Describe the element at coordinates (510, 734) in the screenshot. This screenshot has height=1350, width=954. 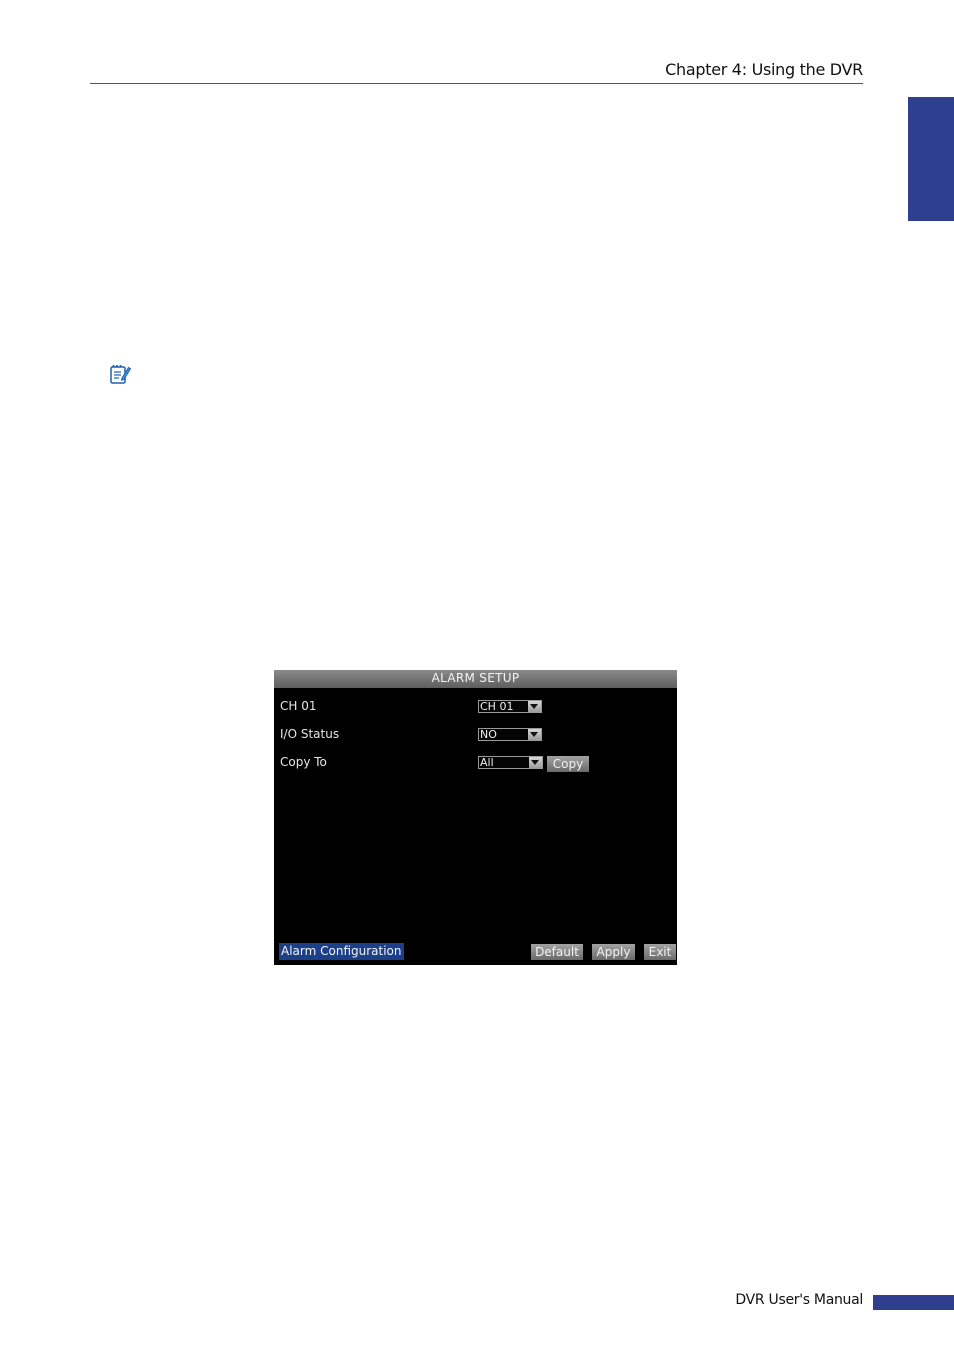
I see `io-status-select: NO` at that location.